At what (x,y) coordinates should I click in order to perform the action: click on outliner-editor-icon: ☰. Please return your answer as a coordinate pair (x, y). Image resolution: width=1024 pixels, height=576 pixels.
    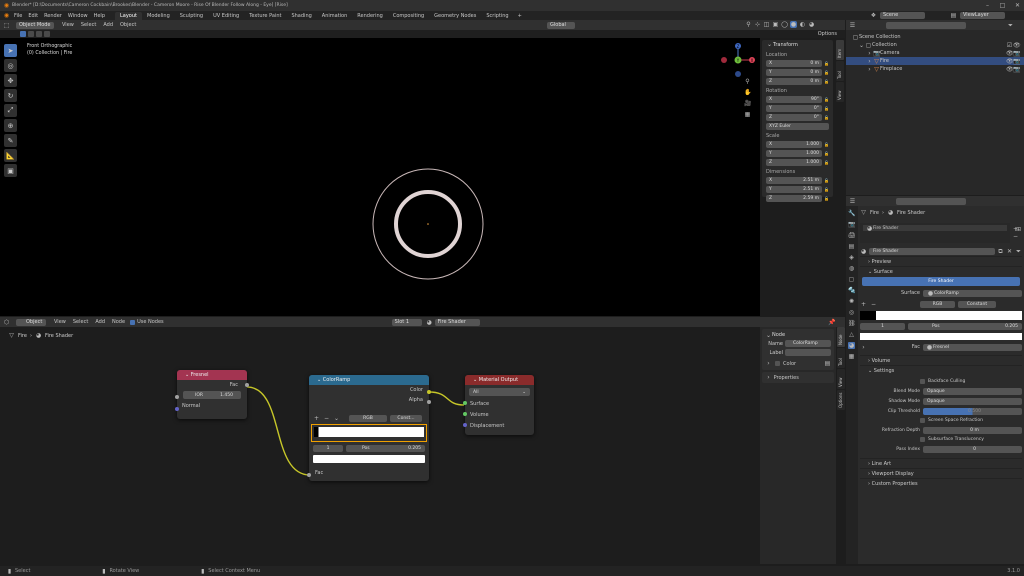
    Looking at the image, I should click on (852, 25).